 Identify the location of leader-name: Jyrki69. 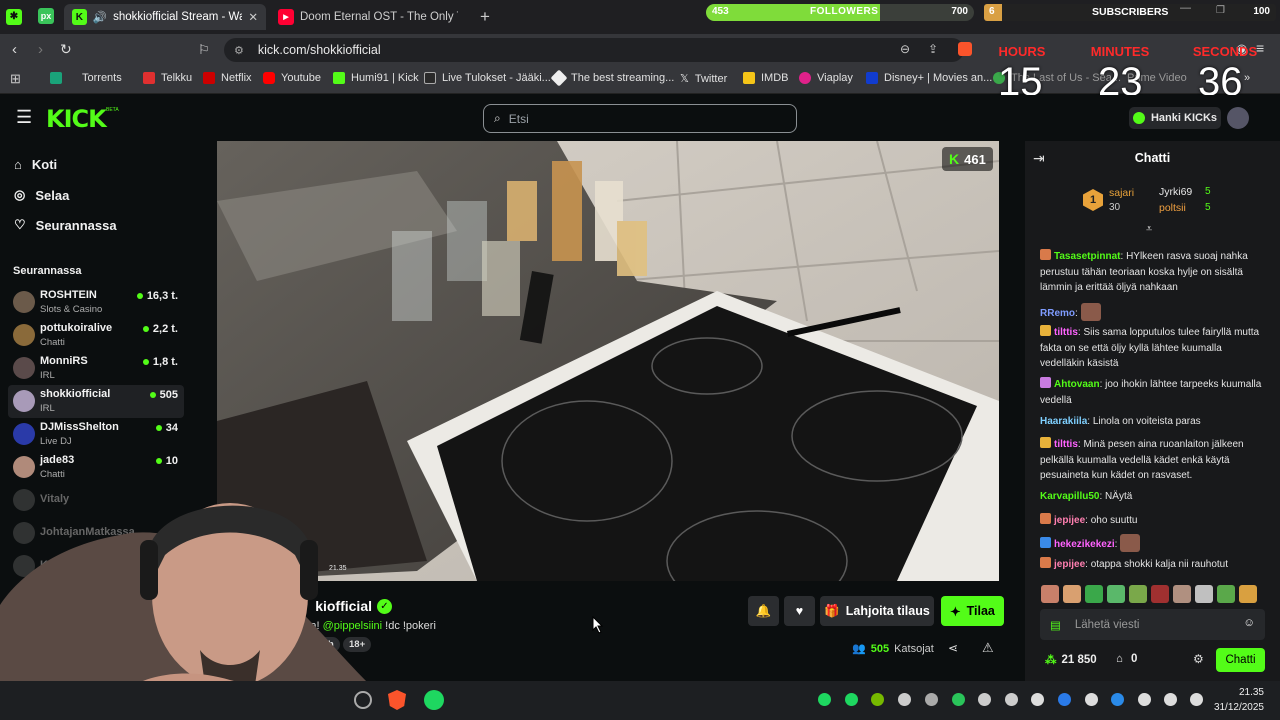
(1175, 192).